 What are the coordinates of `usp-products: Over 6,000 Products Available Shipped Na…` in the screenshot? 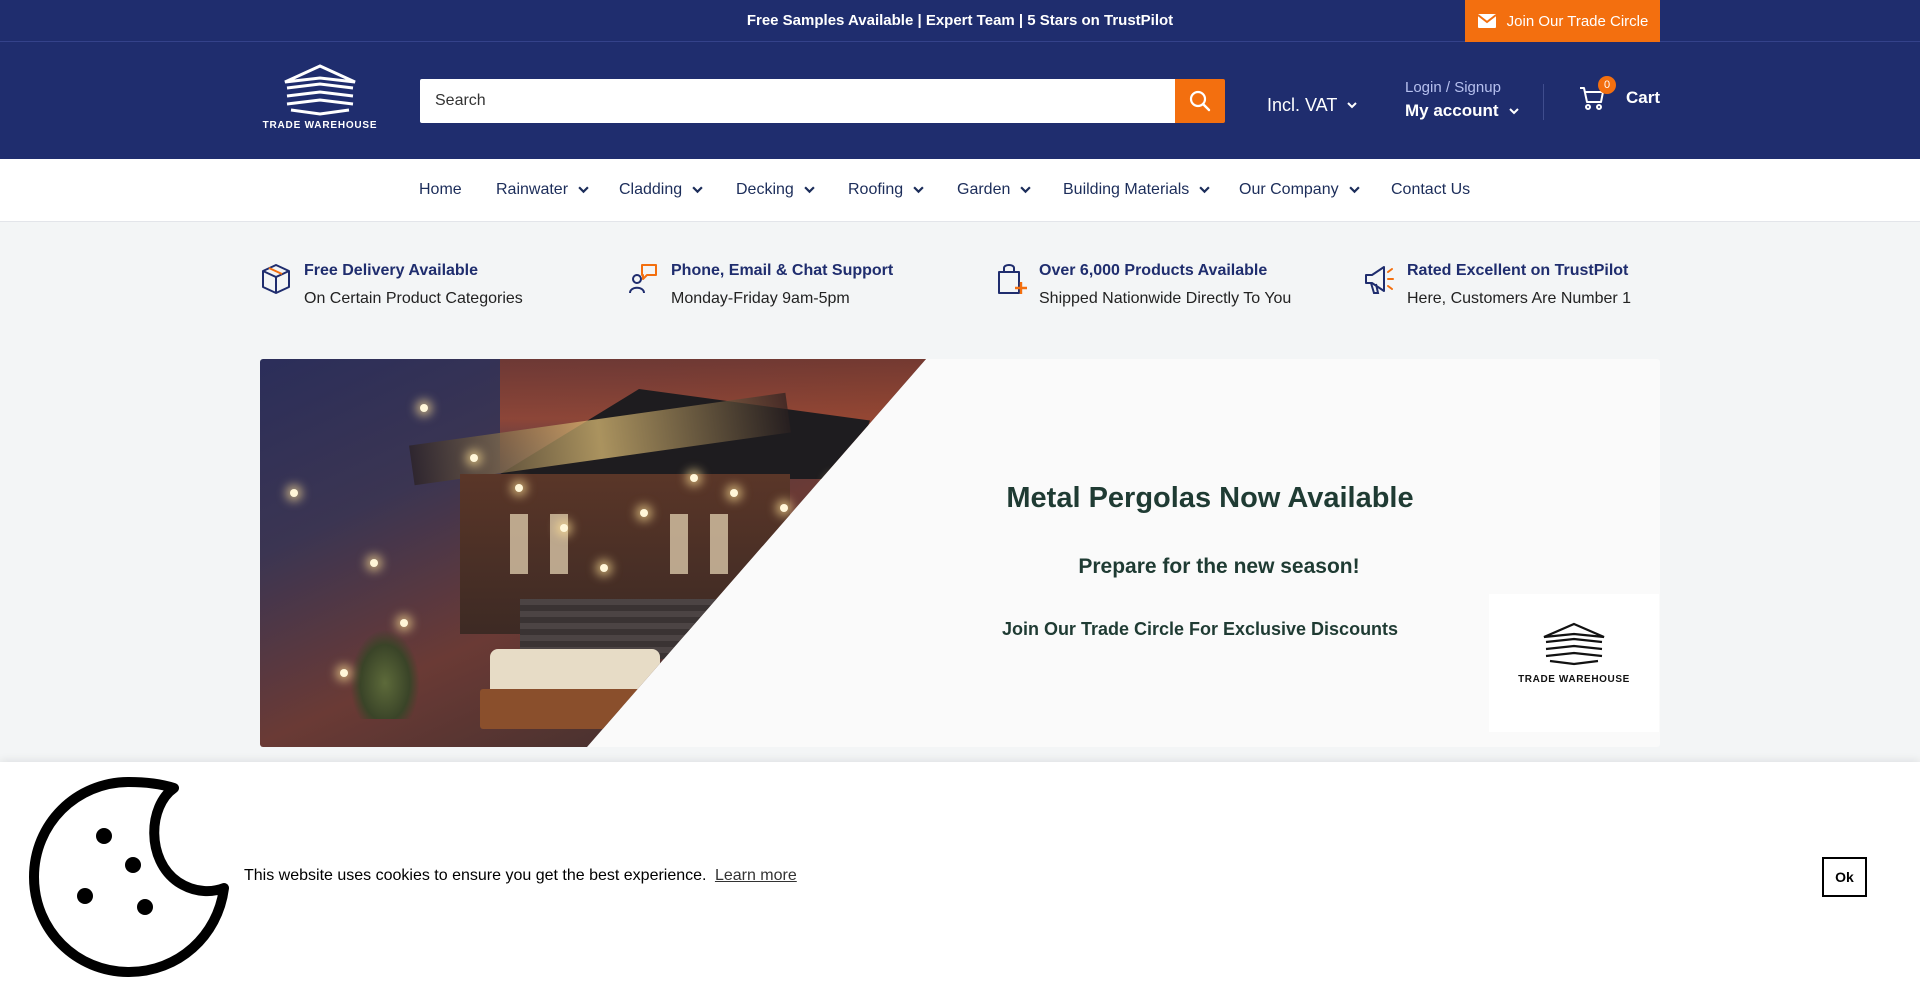 It's located at (1143, 285).